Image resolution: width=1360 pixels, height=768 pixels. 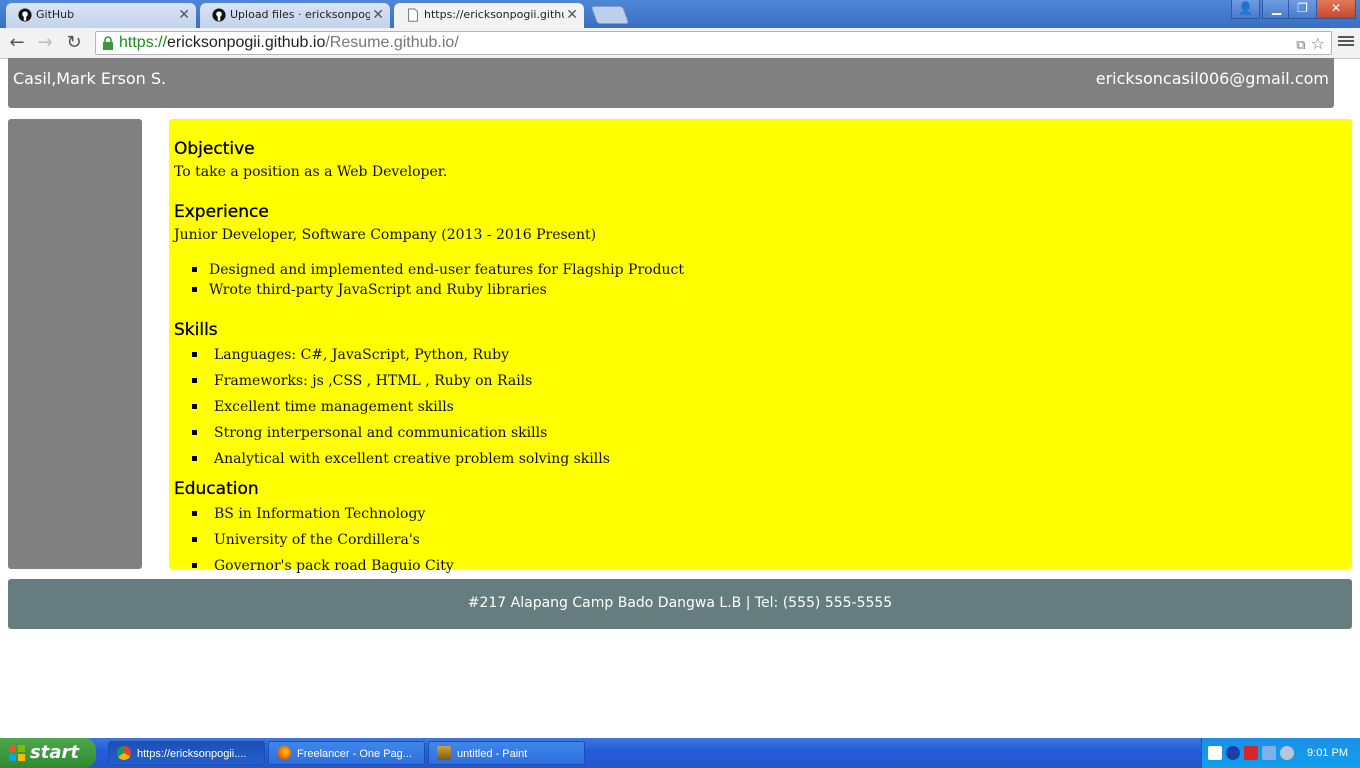 I want to click on antivirus-icon, so click(x=1251, y=753).